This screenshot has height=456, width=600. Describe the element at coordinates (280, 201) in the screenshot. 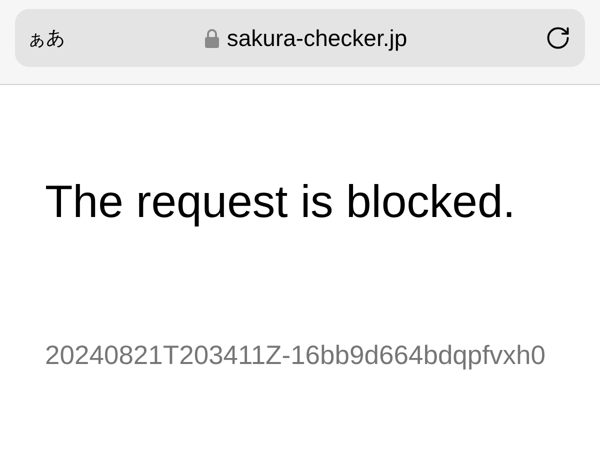

I see `page-heading: The request is blocked.` at that location.